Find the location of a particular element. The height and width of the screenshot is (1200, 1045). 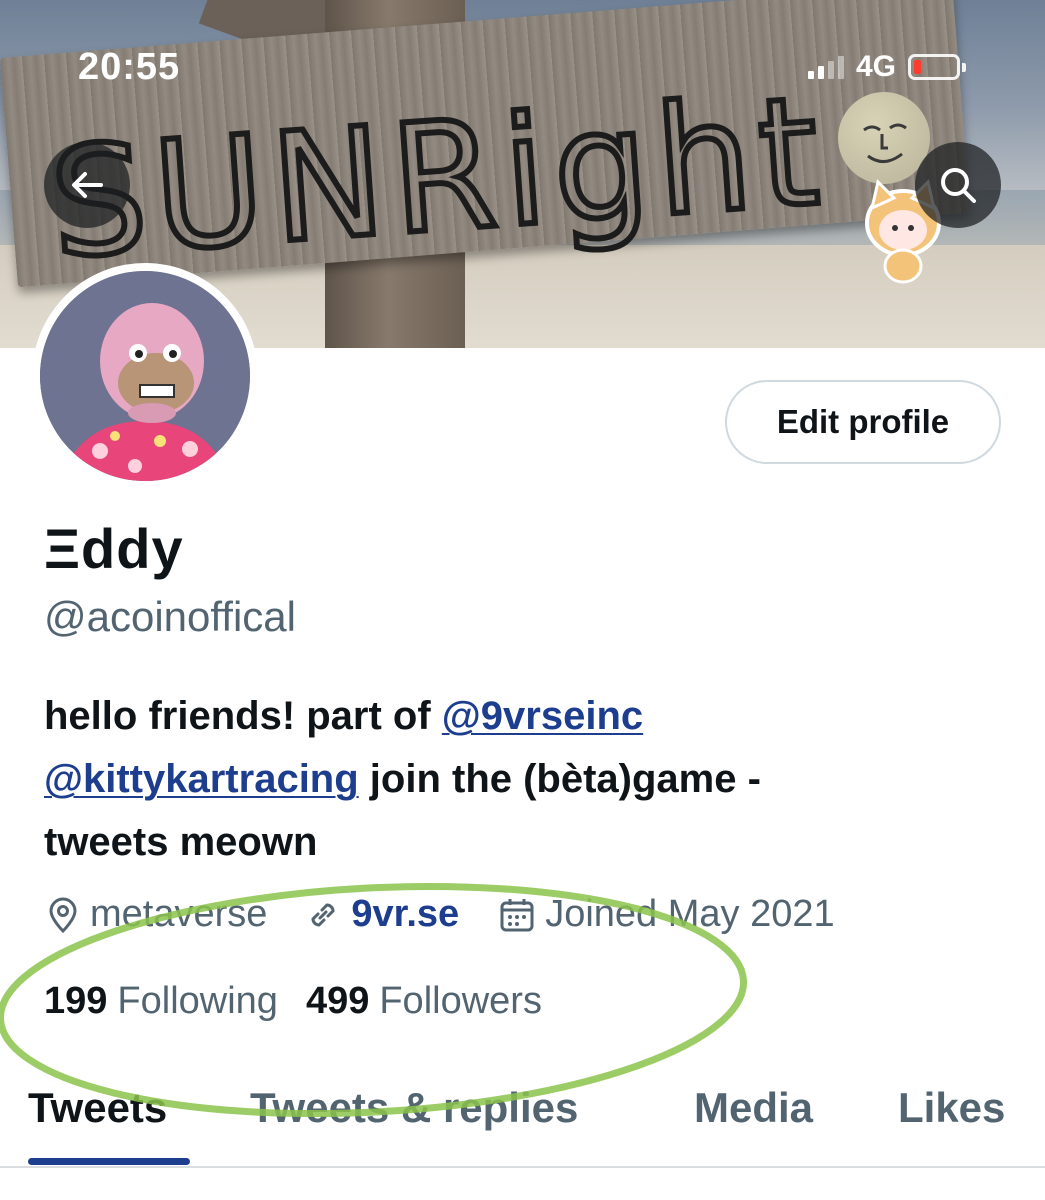

tab-tweets: Tweets is located at coordinates (97, 1108).